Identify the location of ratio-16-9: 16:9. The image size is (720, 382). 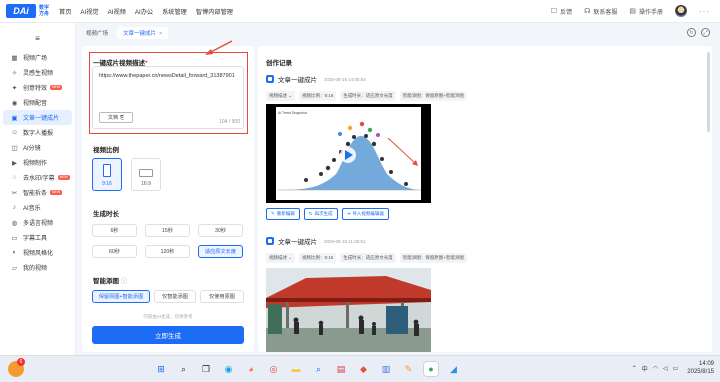
(146, 174).